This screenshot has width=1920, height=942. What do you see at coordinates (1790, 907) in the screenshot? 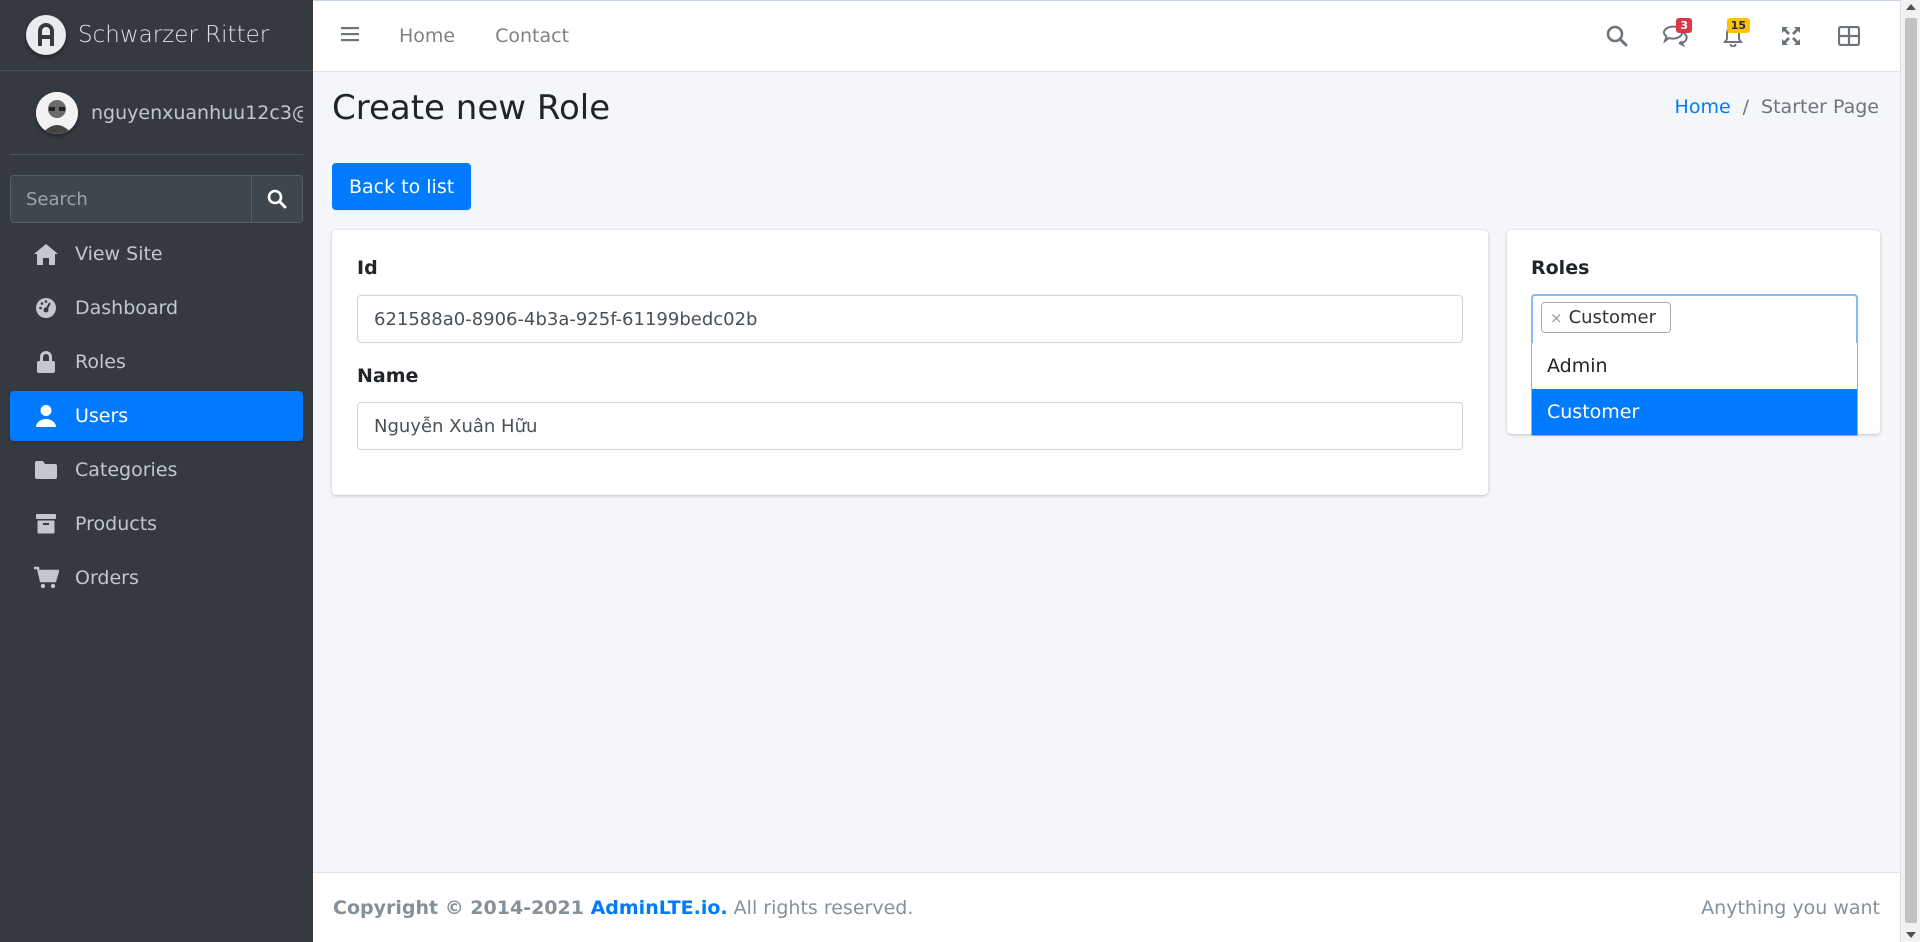
I see `footer-right-text: Anything you want` at bounding box center [1790, 907].